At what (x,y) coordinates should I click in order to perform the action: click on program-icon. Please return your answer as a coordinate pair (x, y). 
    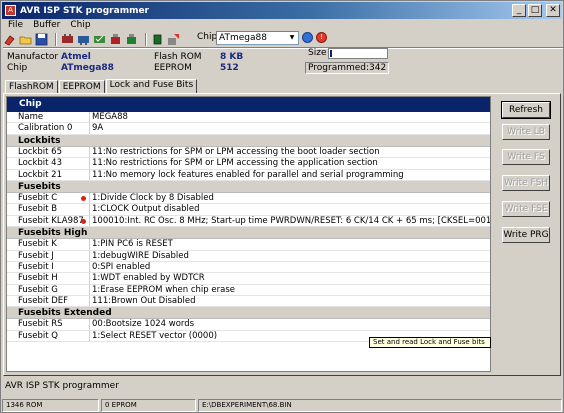
    Looking at the image, I should click on (173, 39).